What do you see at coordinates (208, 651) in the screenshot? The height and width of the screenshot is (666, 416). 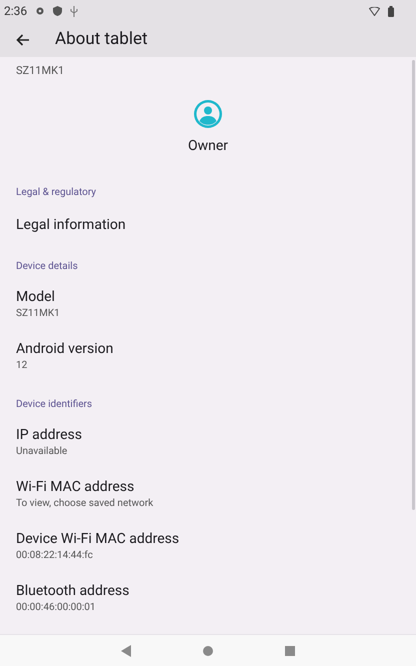 I see `home-icon` at bounding box center [208, 651].